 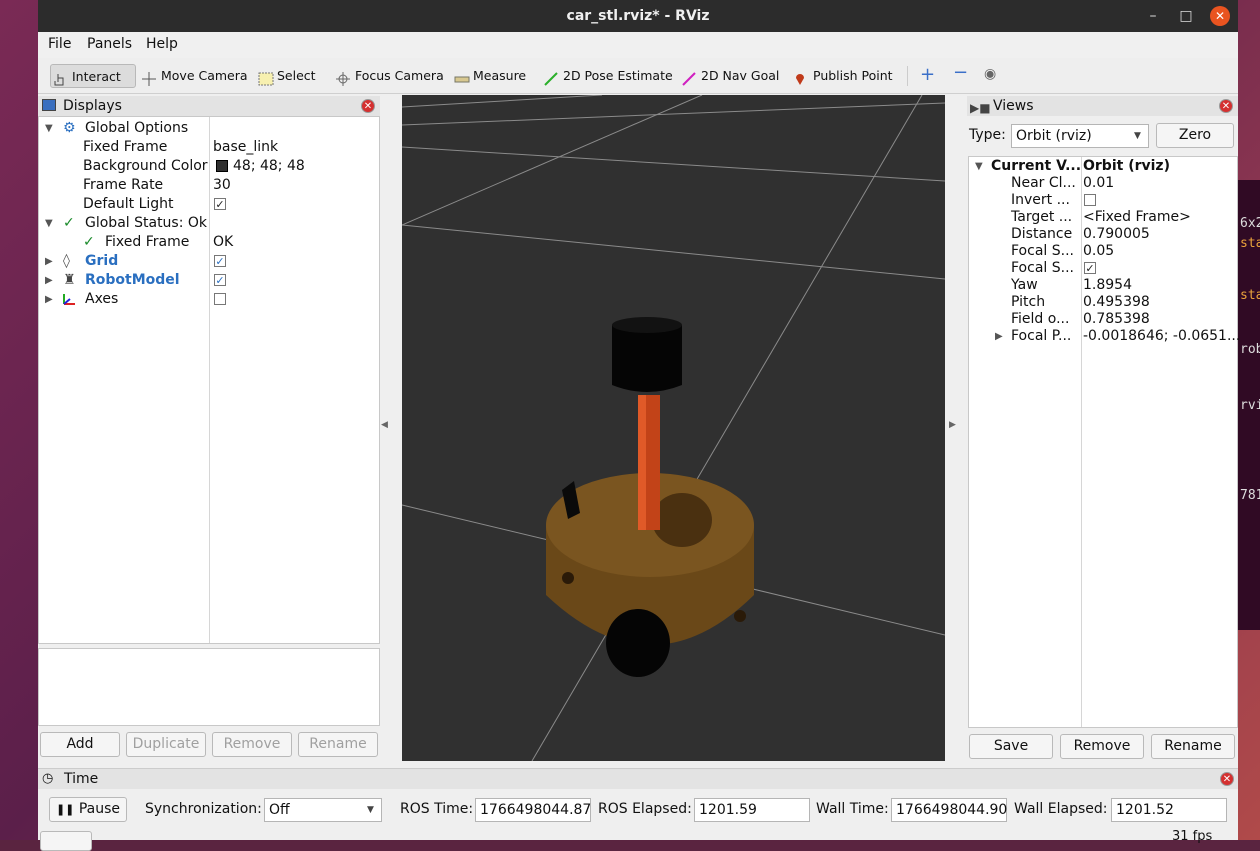 I want to click on view-row-field-of-view: Field o... 0.785398, so click(x=1103, y=319).